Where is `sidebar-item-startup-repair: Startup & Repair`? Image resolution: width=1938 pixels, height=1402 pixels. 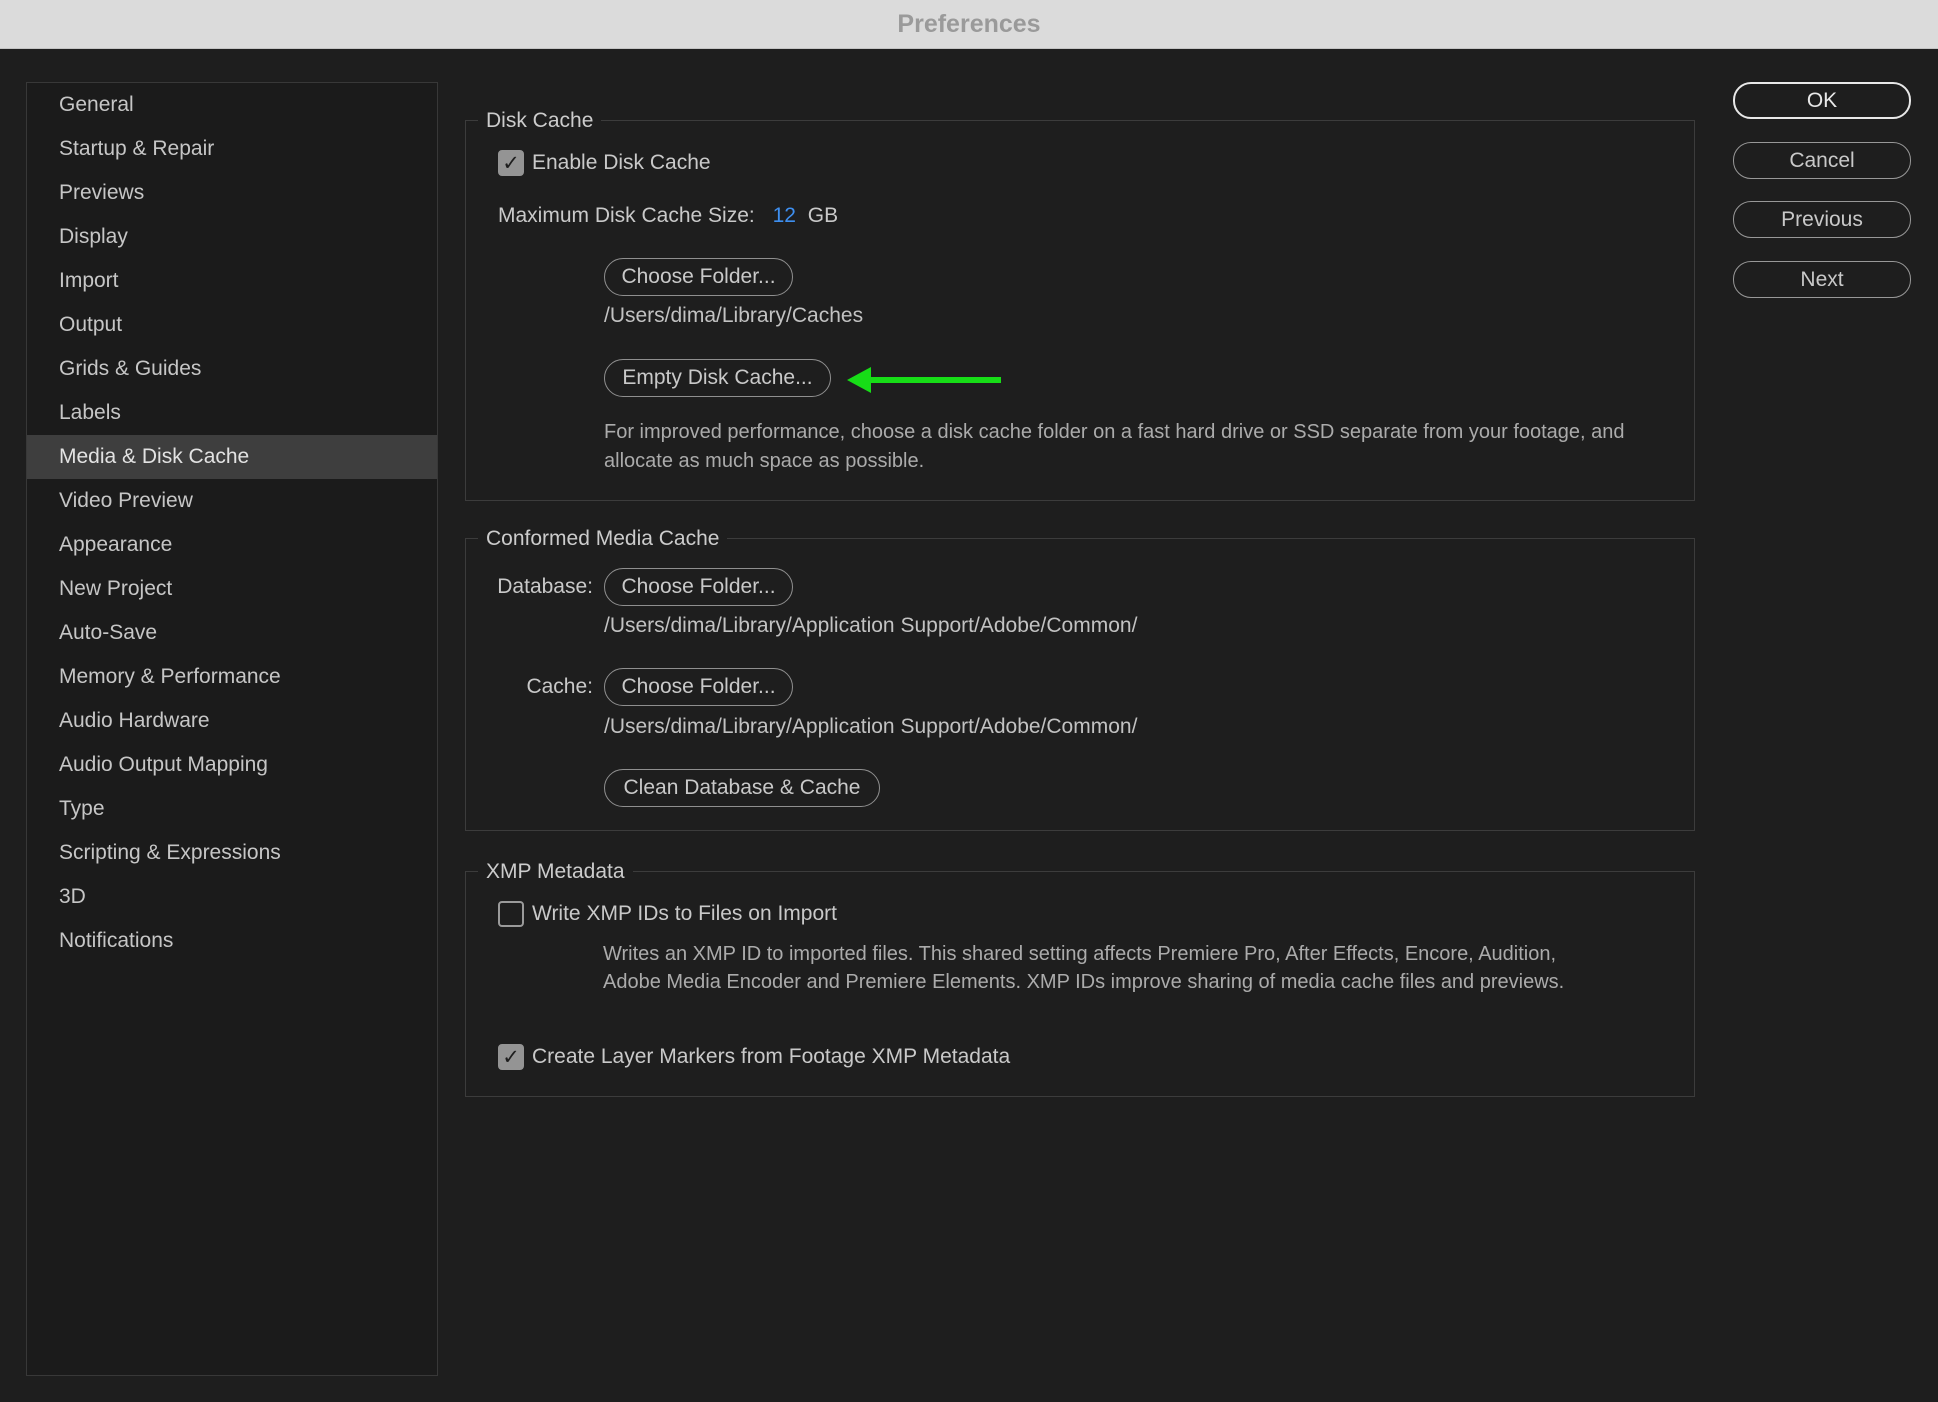
sidebar-item-startup-repair: Startup & Repair is located at coordinates (232, 149).